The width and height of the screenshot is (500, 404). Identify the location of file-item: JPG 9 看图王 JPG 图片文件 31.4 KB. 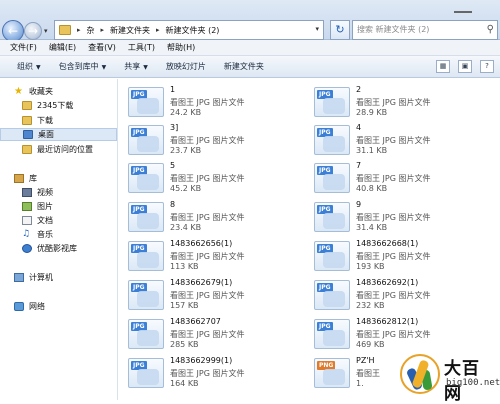
(394, 216).